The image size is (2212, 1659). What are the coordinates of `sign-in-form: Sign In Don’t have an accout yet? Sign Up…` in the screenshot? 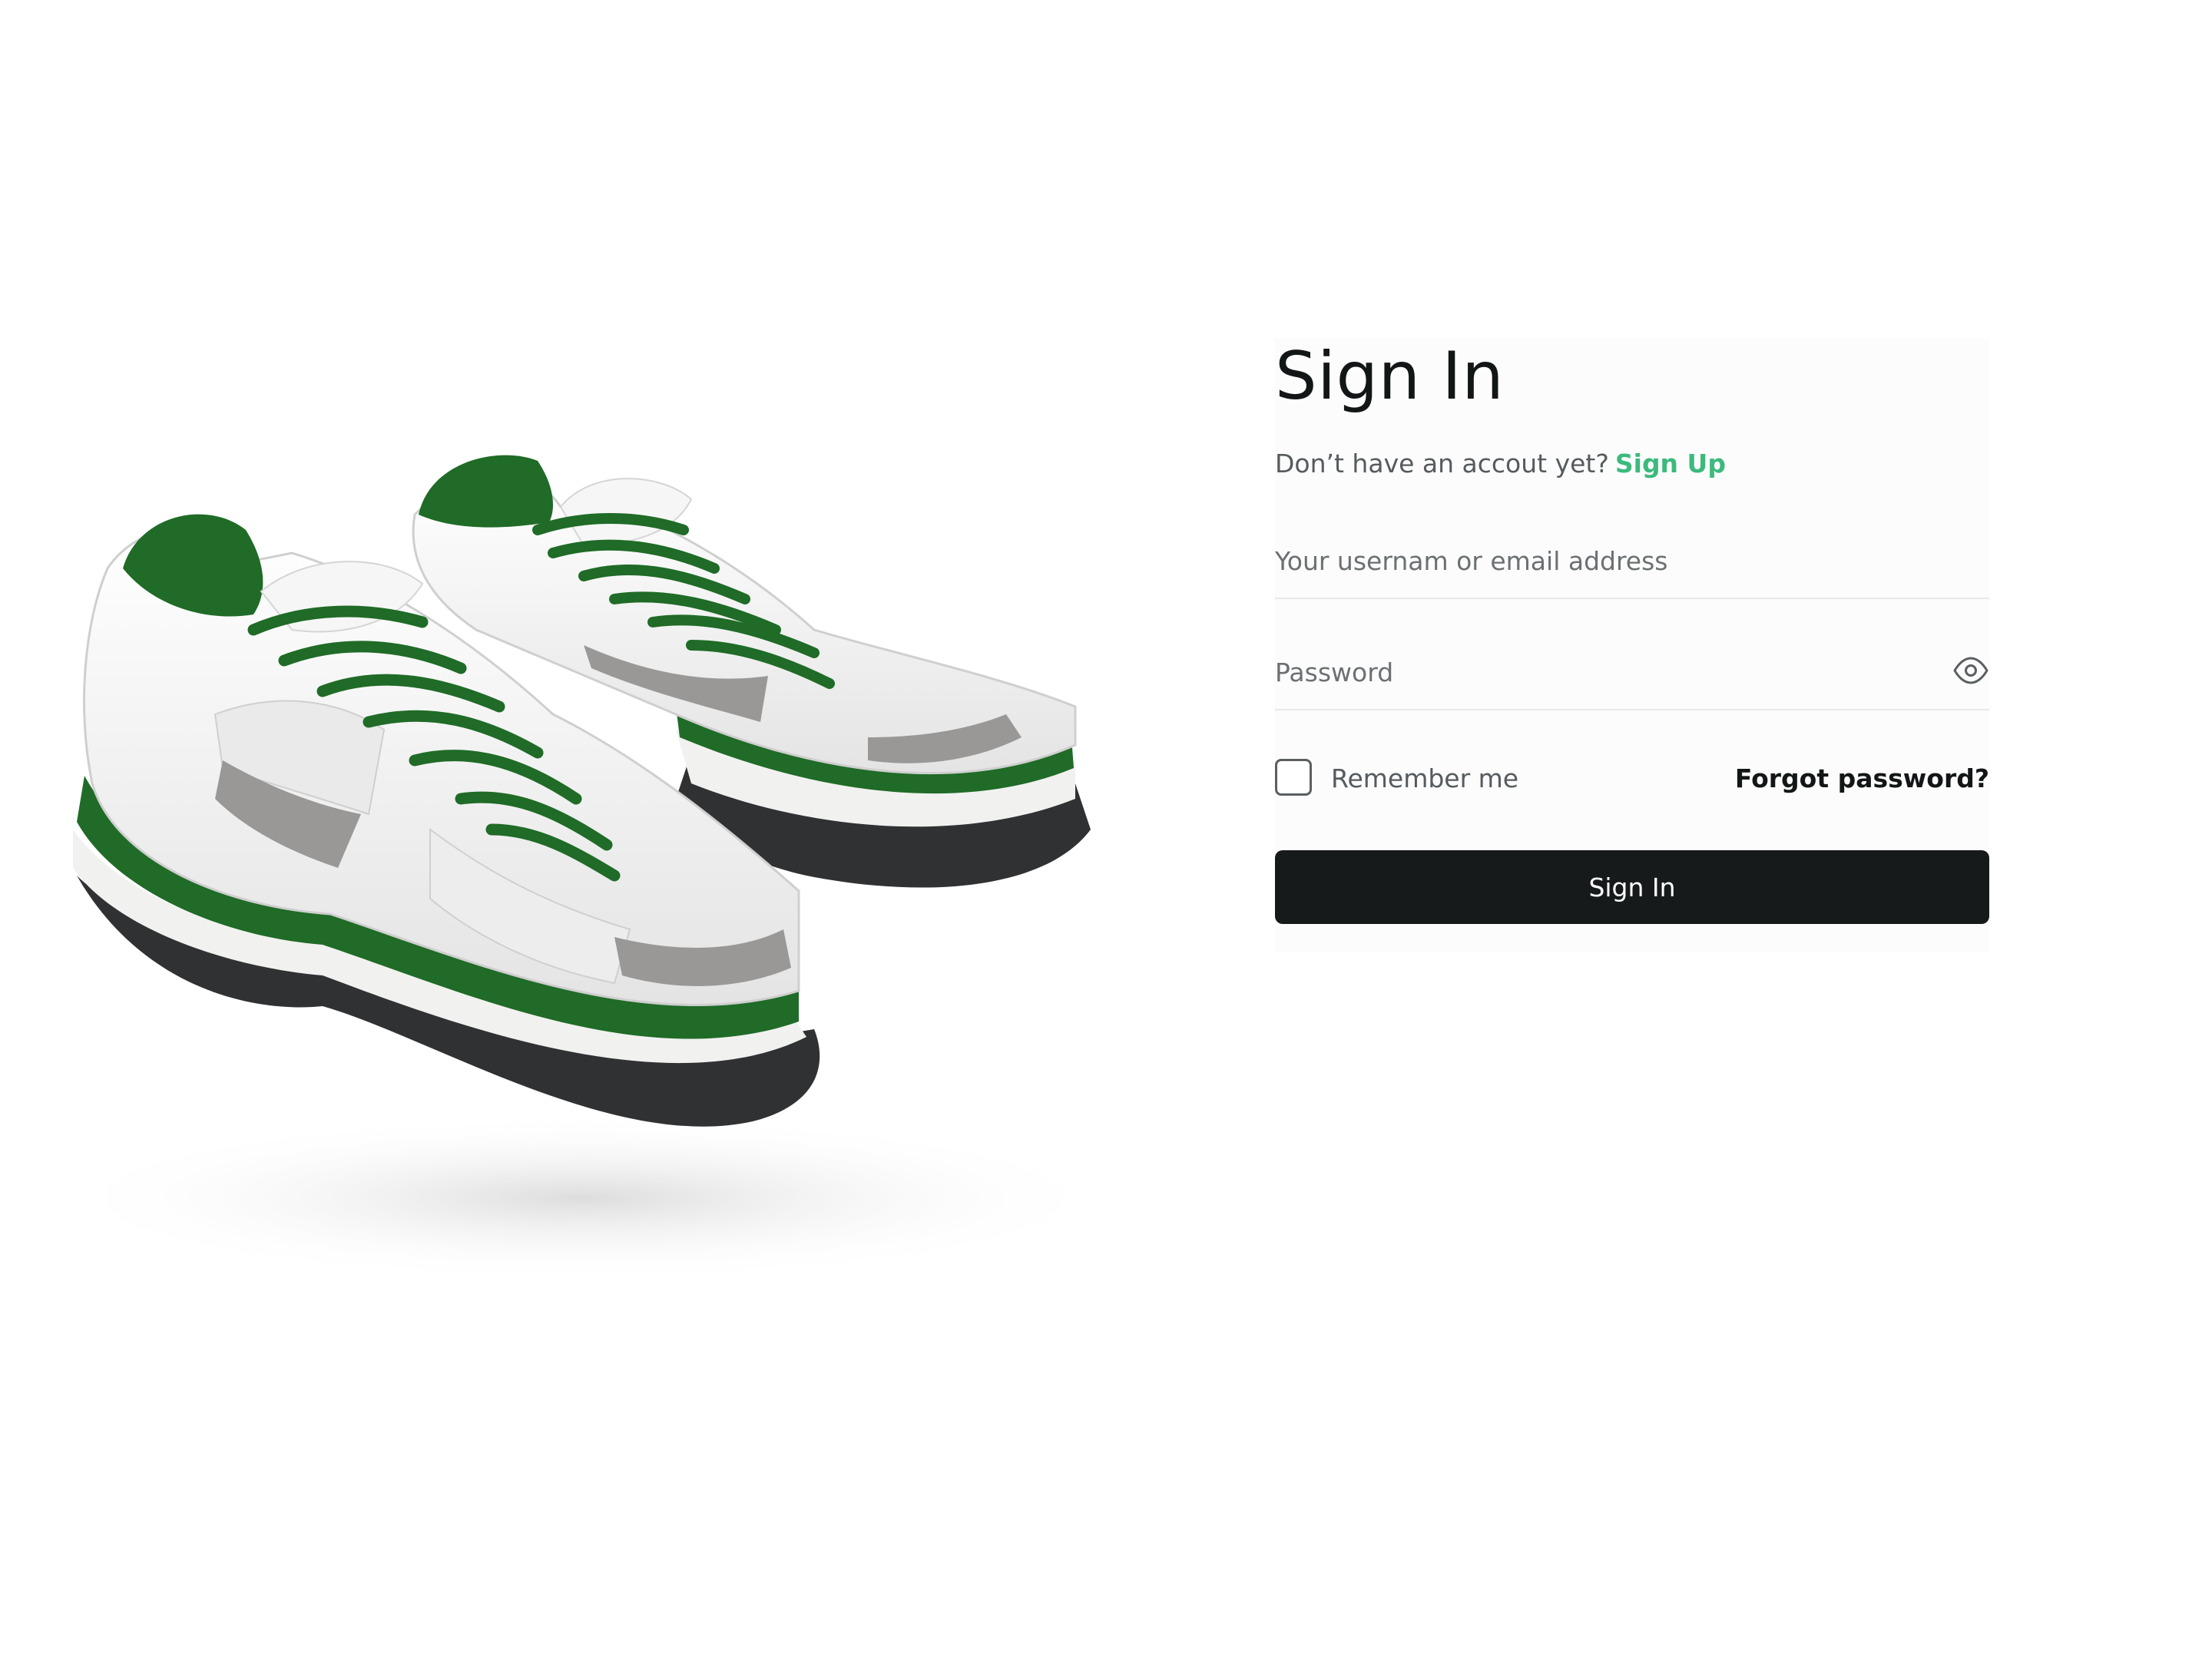 It's located at (1632, 645).